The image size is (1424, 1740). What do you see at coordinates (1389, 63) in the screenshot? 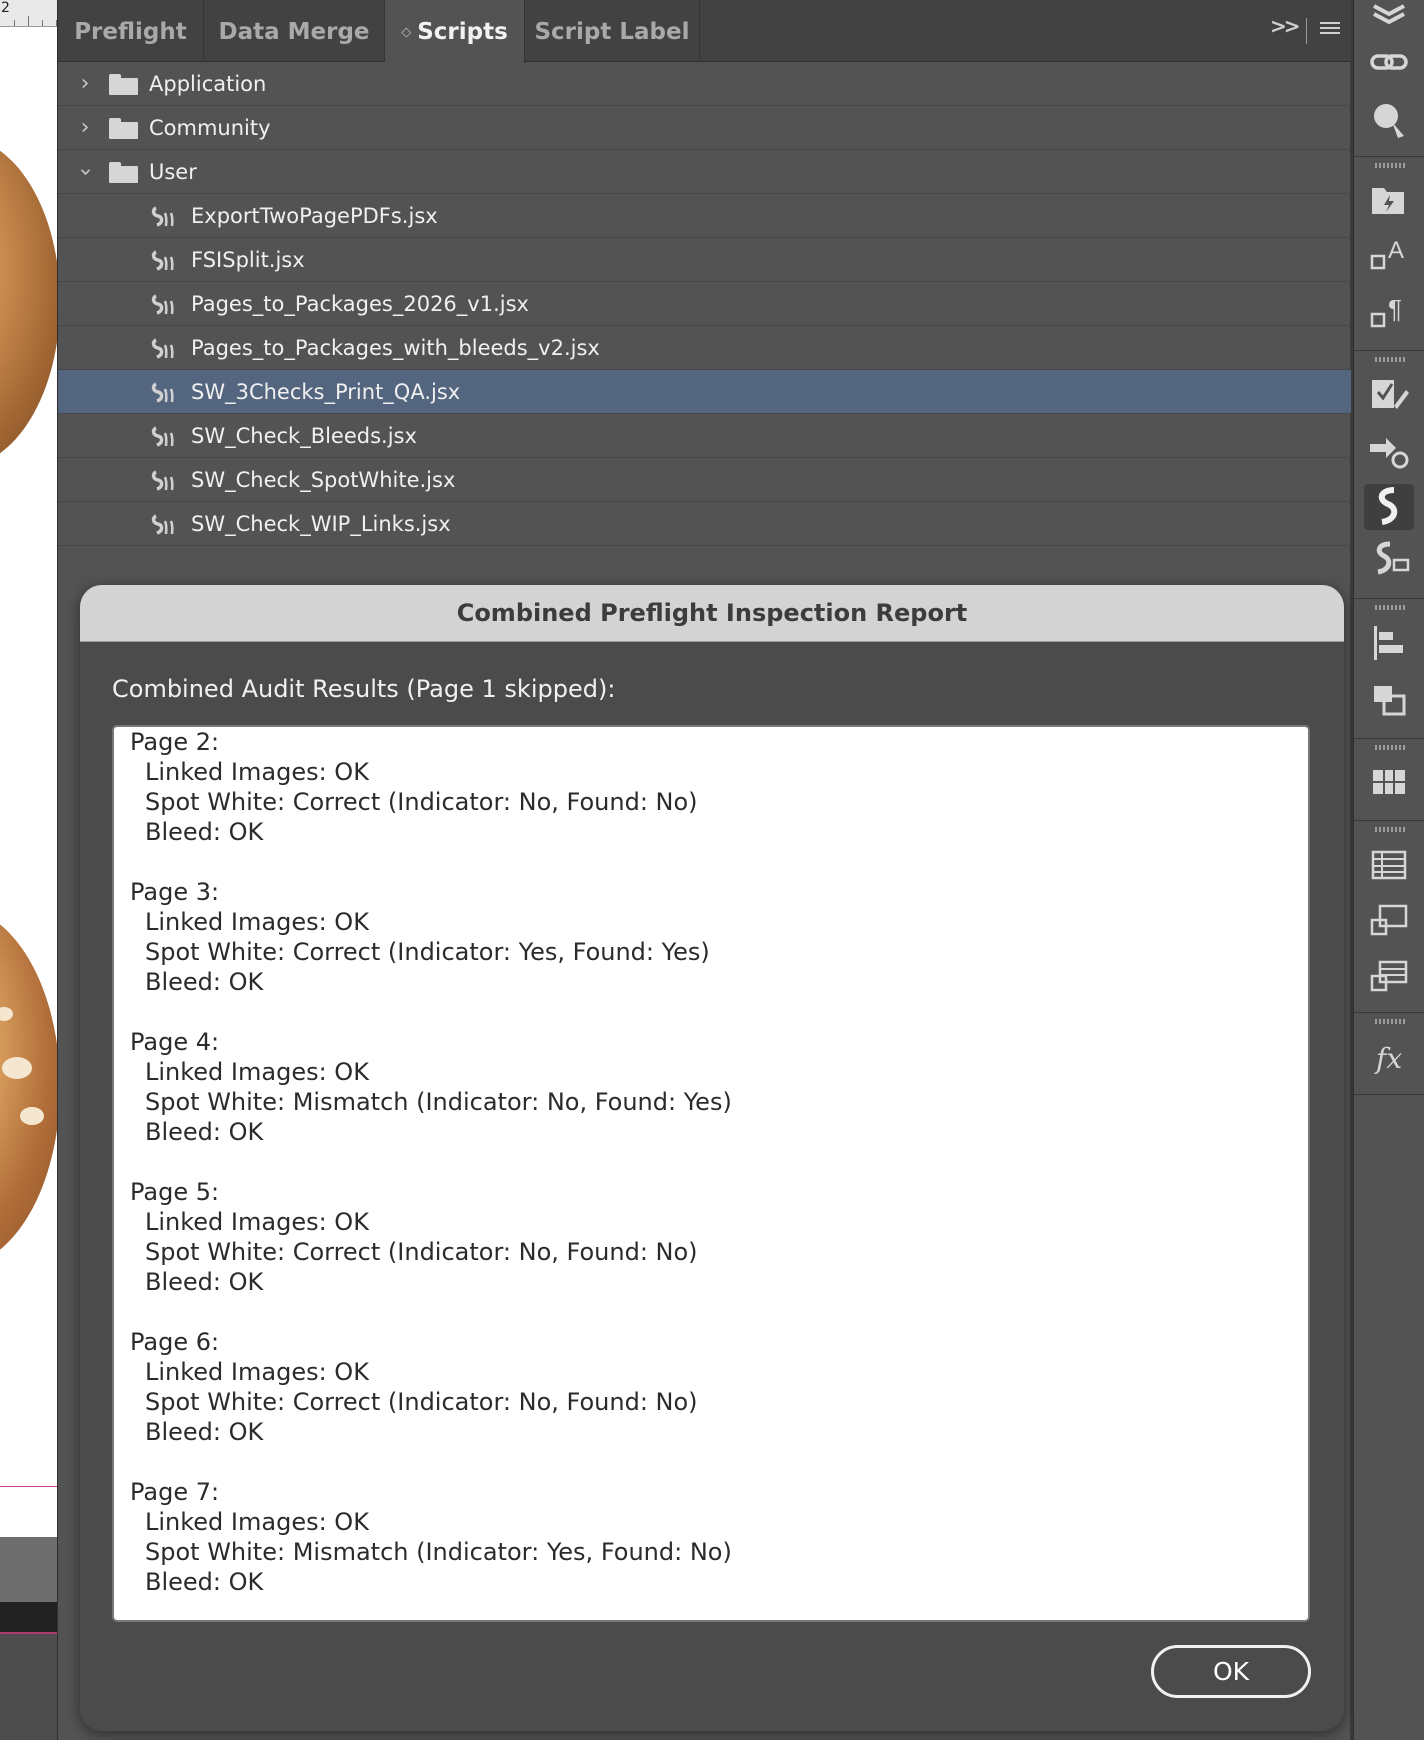
I see `links-icon` at bounding box center [1389, 63].